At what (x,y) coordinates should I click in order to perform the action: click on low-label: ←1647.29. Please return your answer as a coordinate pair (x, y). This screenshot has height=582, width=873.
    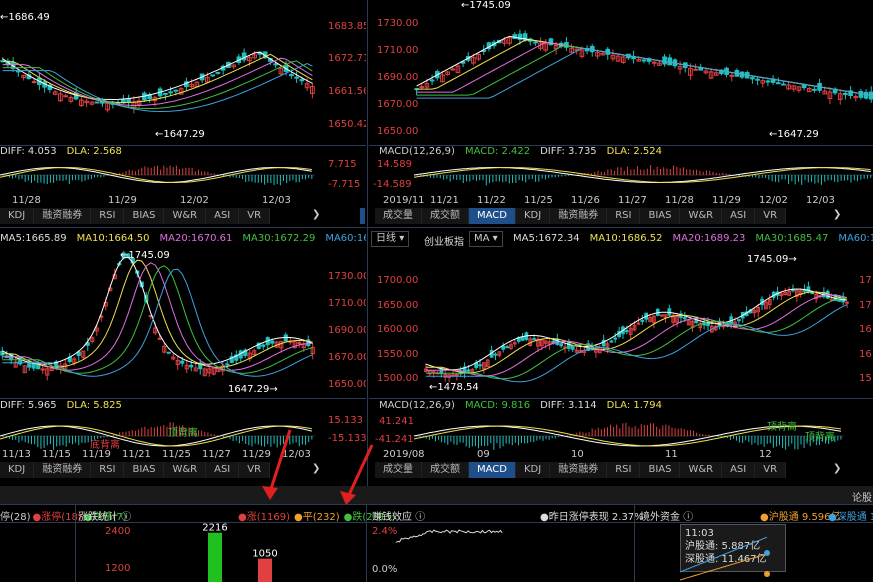
    Looking at the image, I should click on (180, 134).